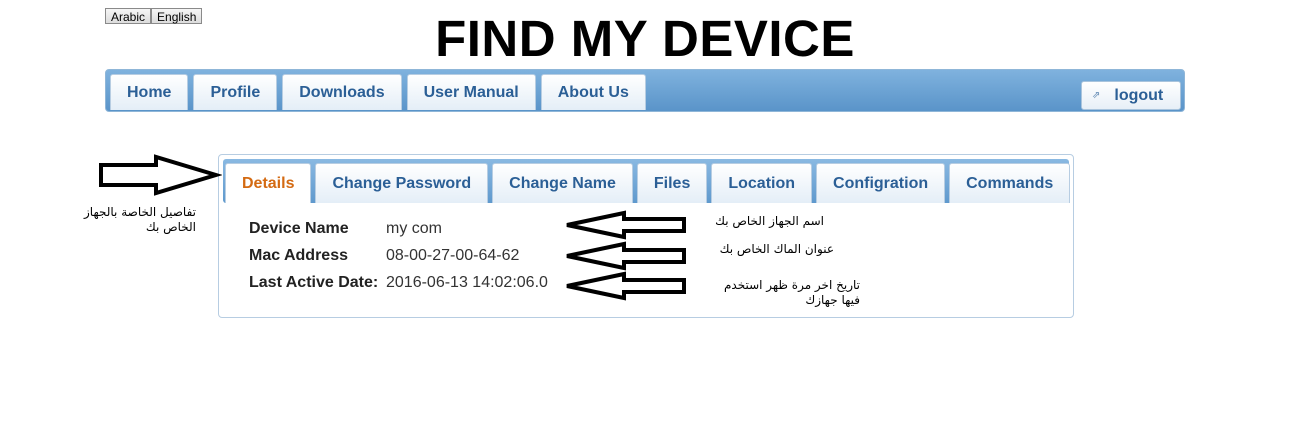  I want to click on tab-details: Details, so click(268, 183).